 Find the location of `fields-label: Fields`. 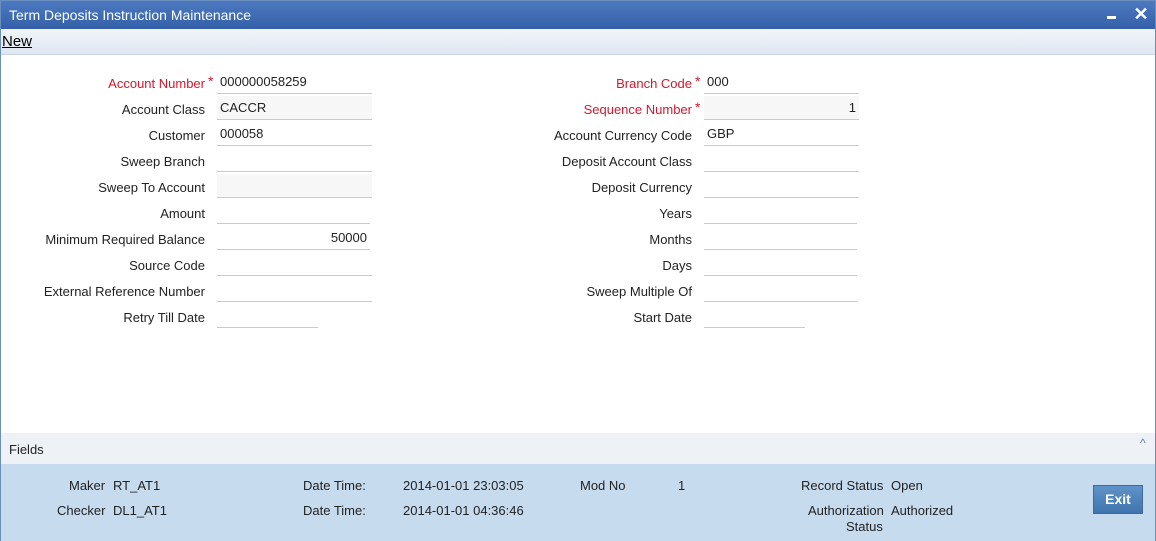

fields-label: Fields is located at coordinates (26, 449).